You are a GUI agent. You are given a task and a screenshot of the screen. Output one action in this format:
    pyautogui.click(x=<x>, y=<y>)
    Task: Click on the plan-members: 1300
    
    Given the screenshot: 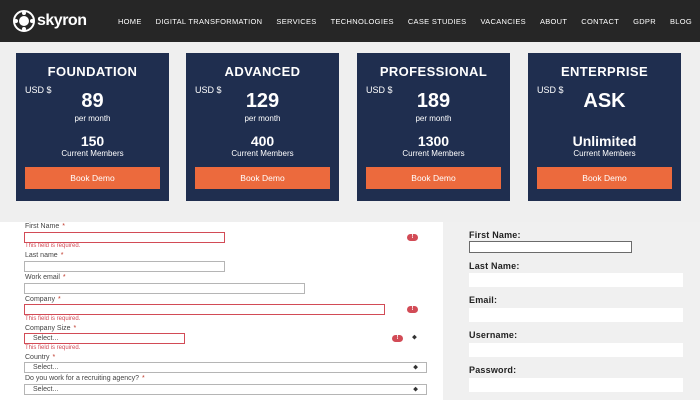 What is the action you would take?
    pyautogui.click(x=433, y=141)
    